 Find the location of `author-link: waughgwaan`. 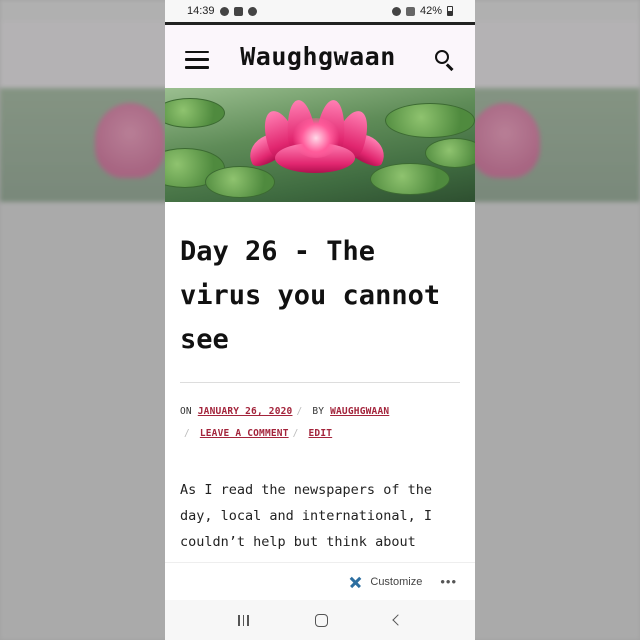

author-link: waughgwaan is located at coordinates (359, 411).